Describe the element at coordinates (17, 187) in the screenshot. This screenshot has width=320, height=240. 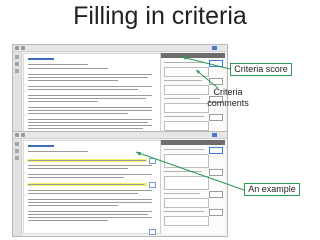
I see `left-toolbar` at that location.